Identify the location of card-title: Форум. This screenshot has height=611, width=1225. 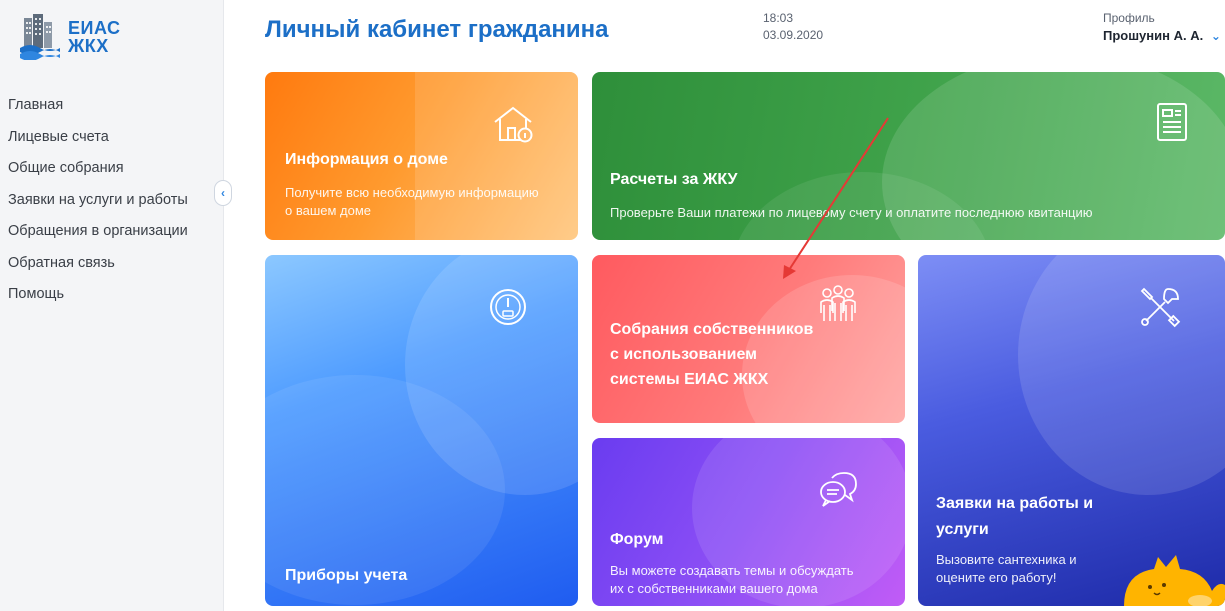
(637, 539).